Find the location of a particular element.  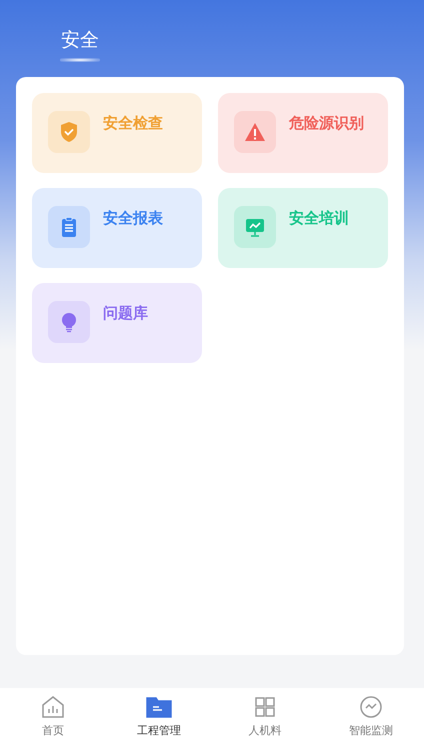

page-title: 安全 is located at coordinates (80, 40).